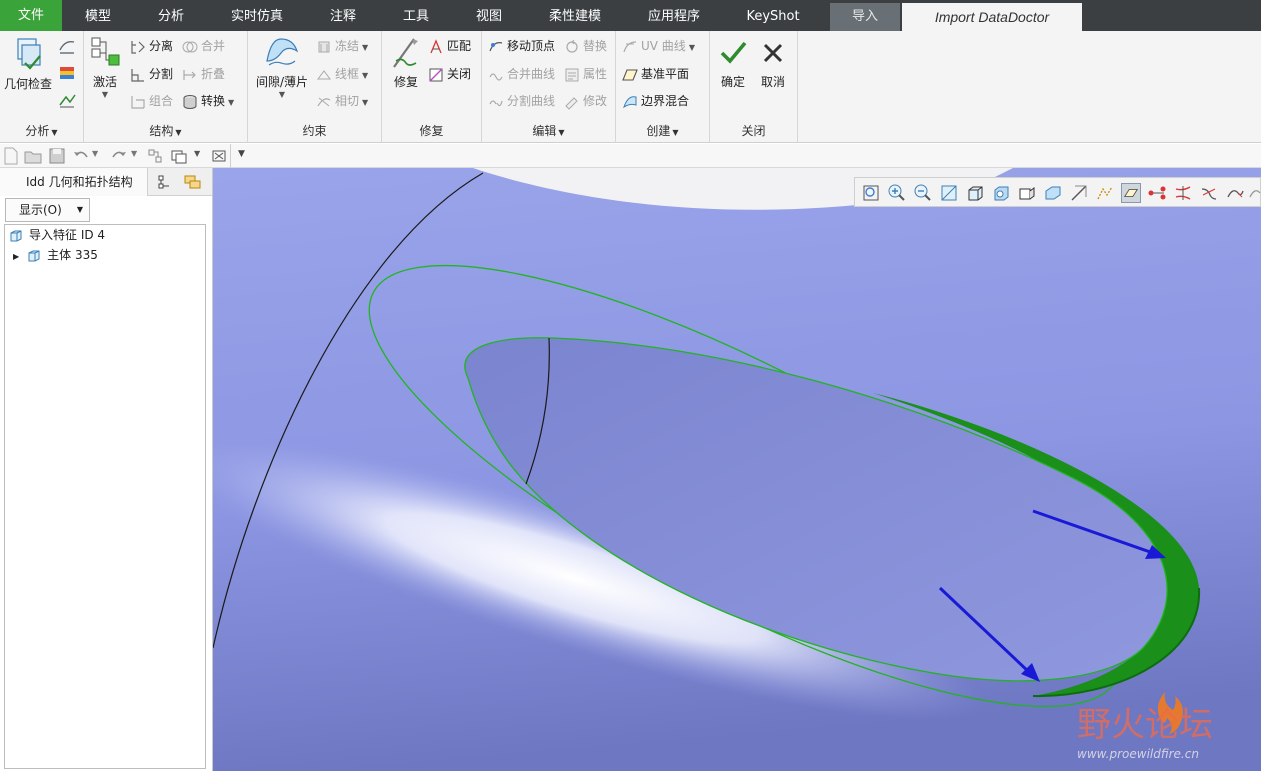 This screenshot has width=1261, height=771. Describe the element at coordinates (733, 62) in the screenshot. I see `ok-button: 确定` at that location.